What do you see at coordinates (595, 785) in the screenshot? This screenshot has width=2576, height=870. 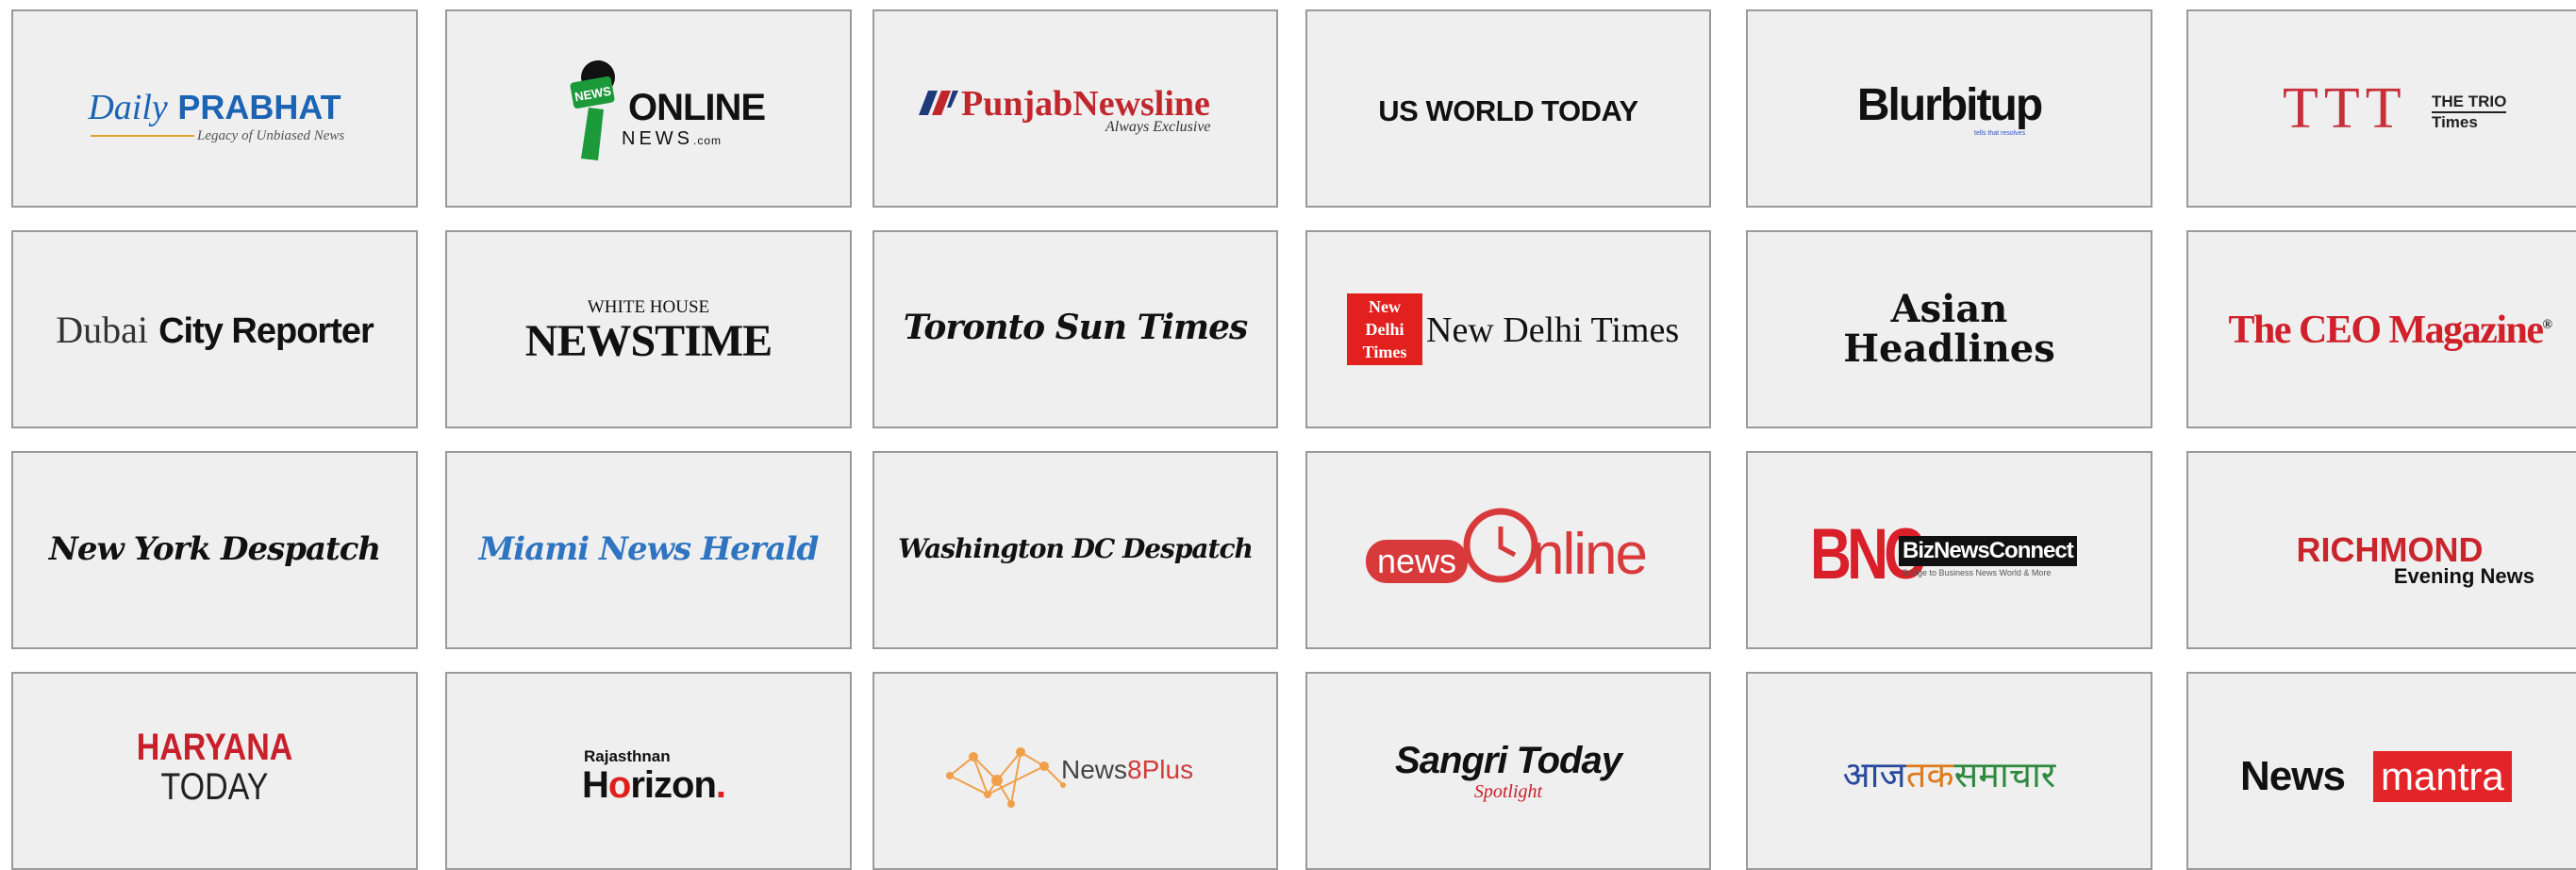 I see `rajasthan-horizon-h: H` at bounding box center [595, 785].